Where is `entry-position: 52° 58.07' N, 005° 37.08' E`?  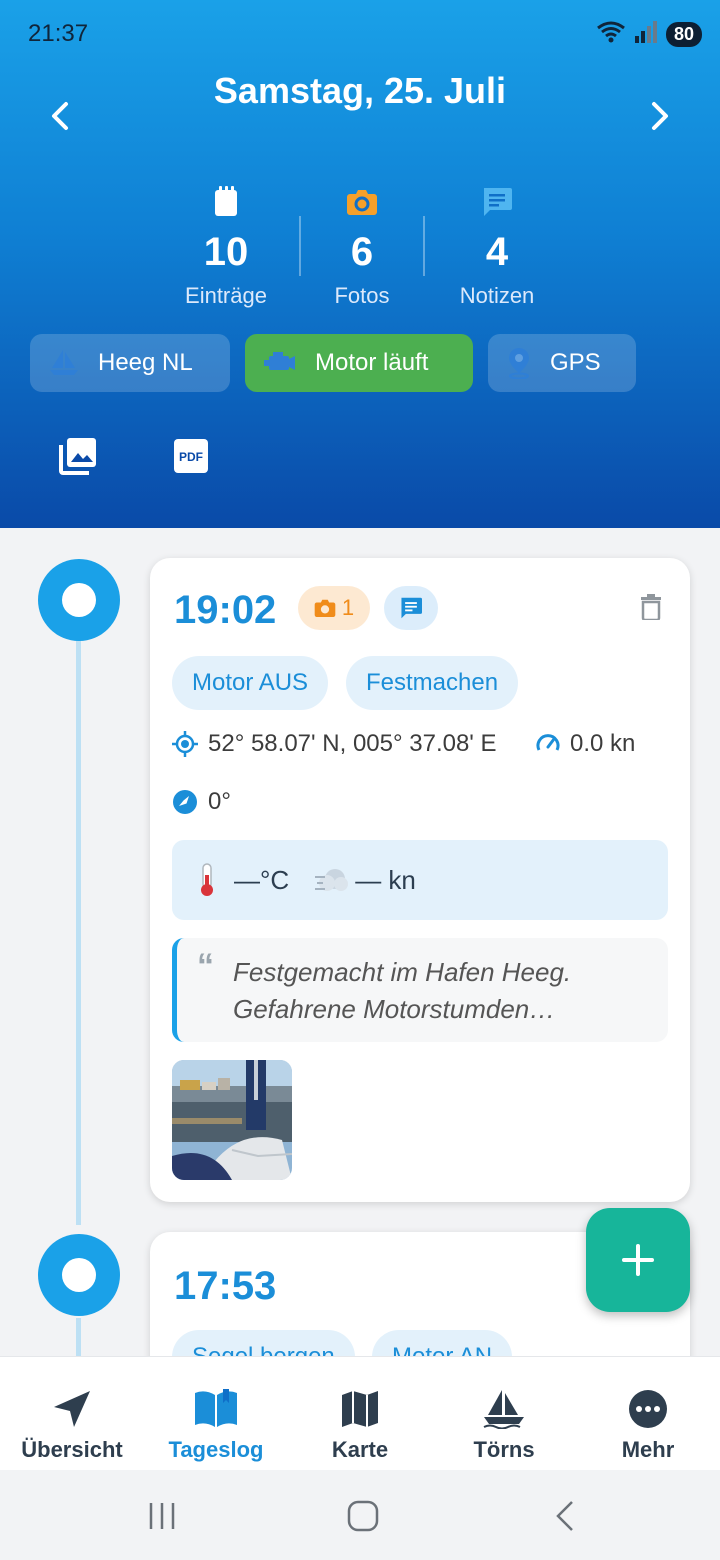 entry-position: 52° 58.07' N, 005° 37.08' E is located at coordinates (334, 744).